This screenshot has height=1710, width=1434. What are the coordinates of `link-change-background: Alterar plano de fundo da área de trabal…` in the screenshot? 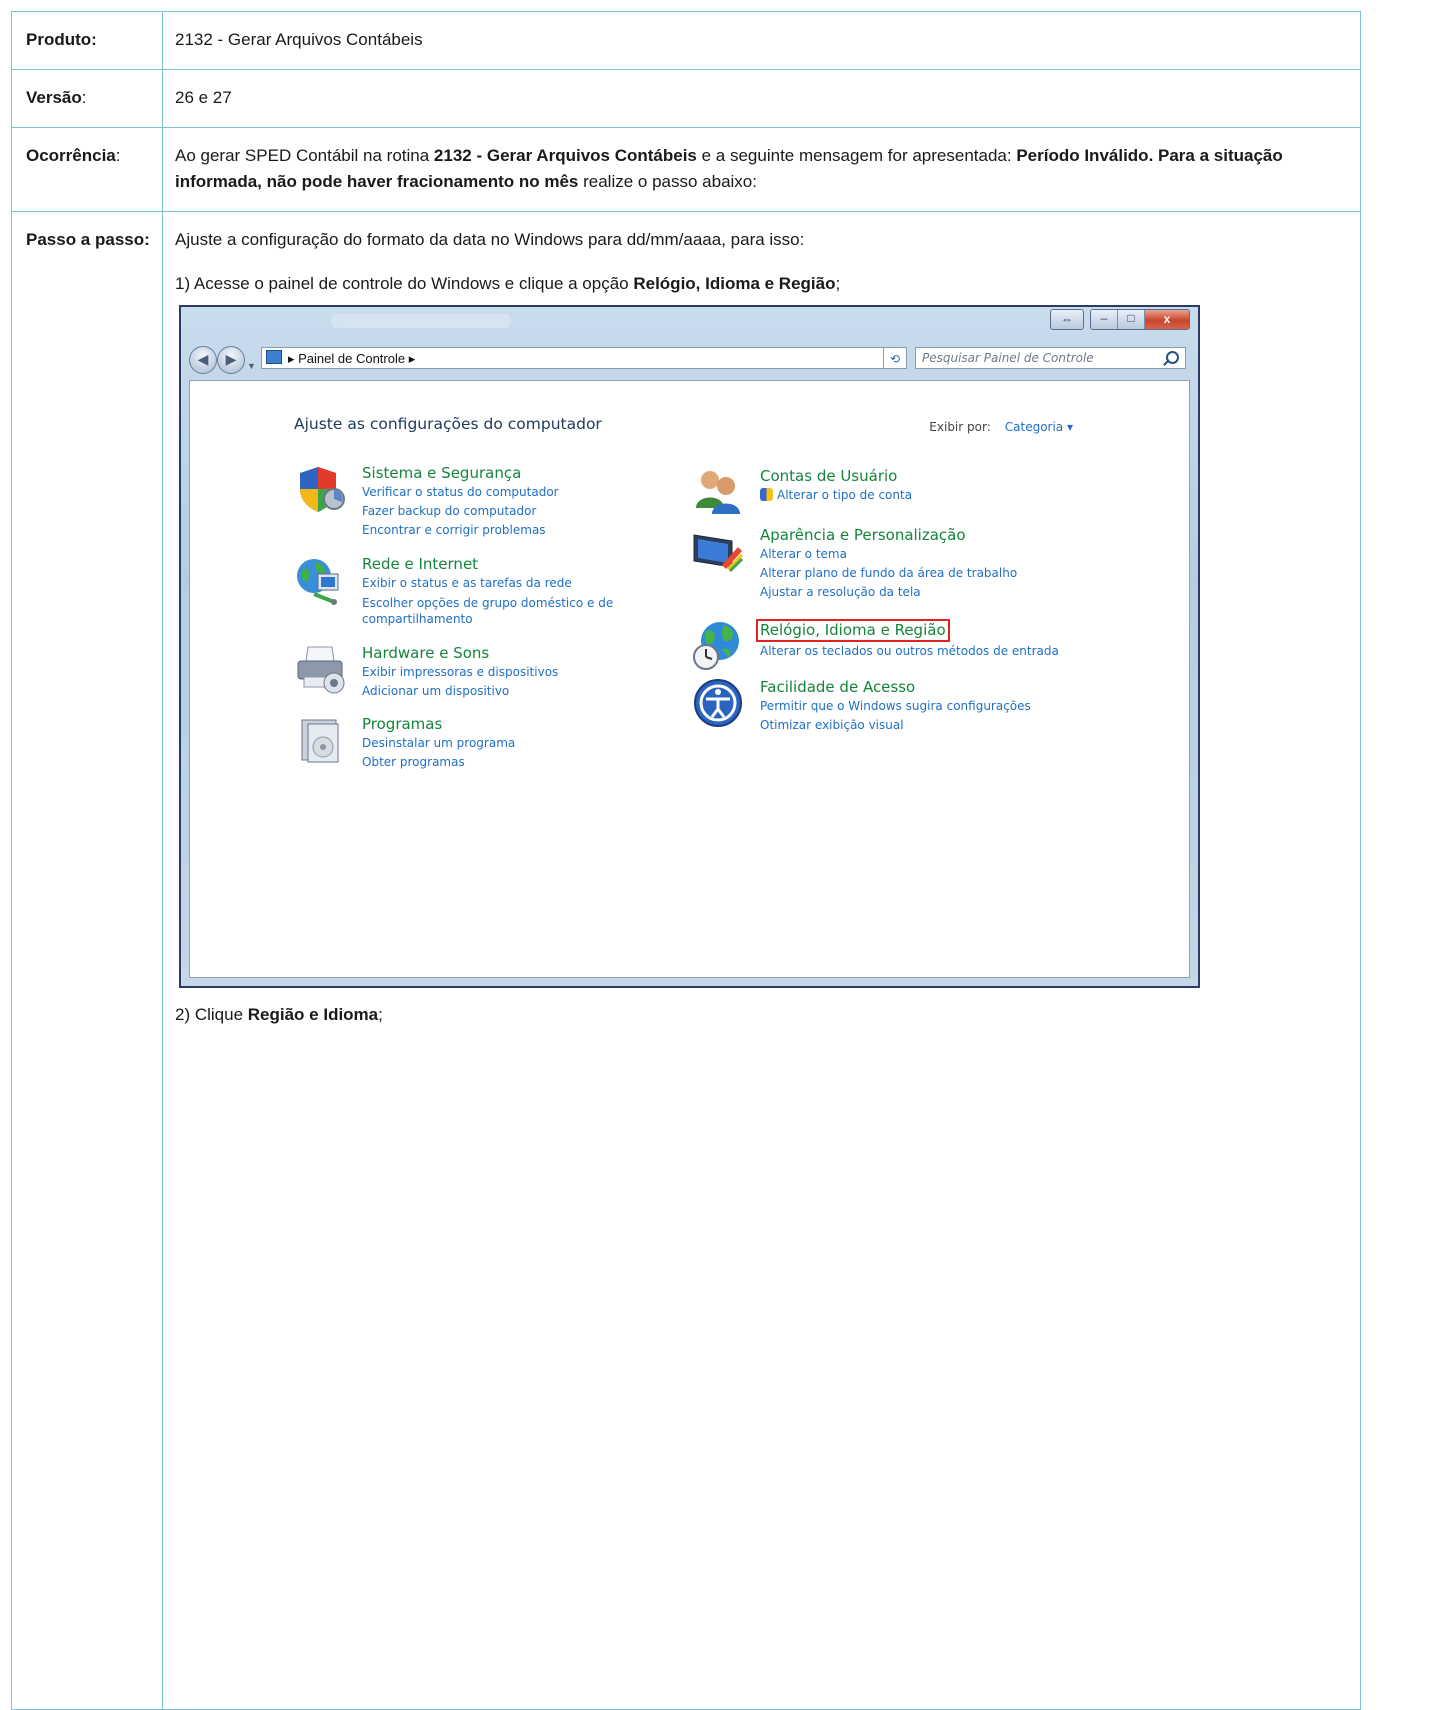 It's located at (910, 573).